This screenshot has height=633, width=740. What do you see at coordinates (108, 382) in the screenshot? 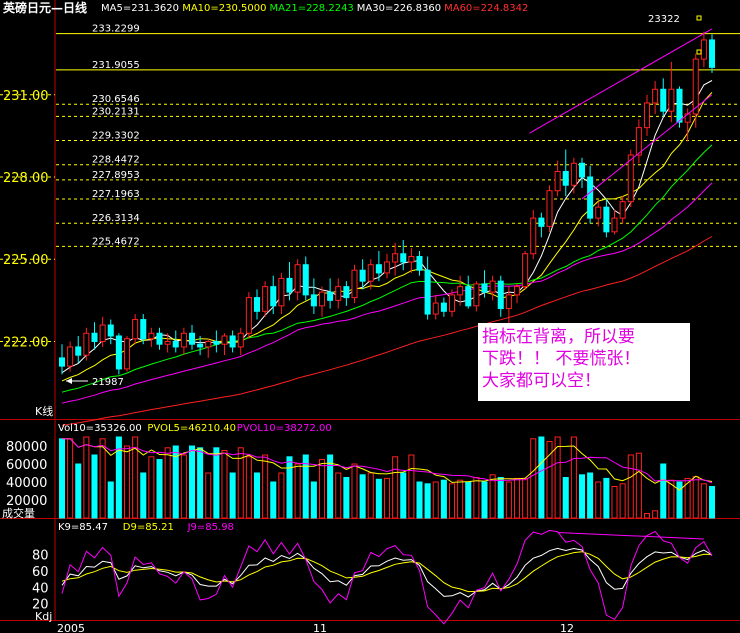
I see `low-price-label: 21987` at bounding box center [108, 382].